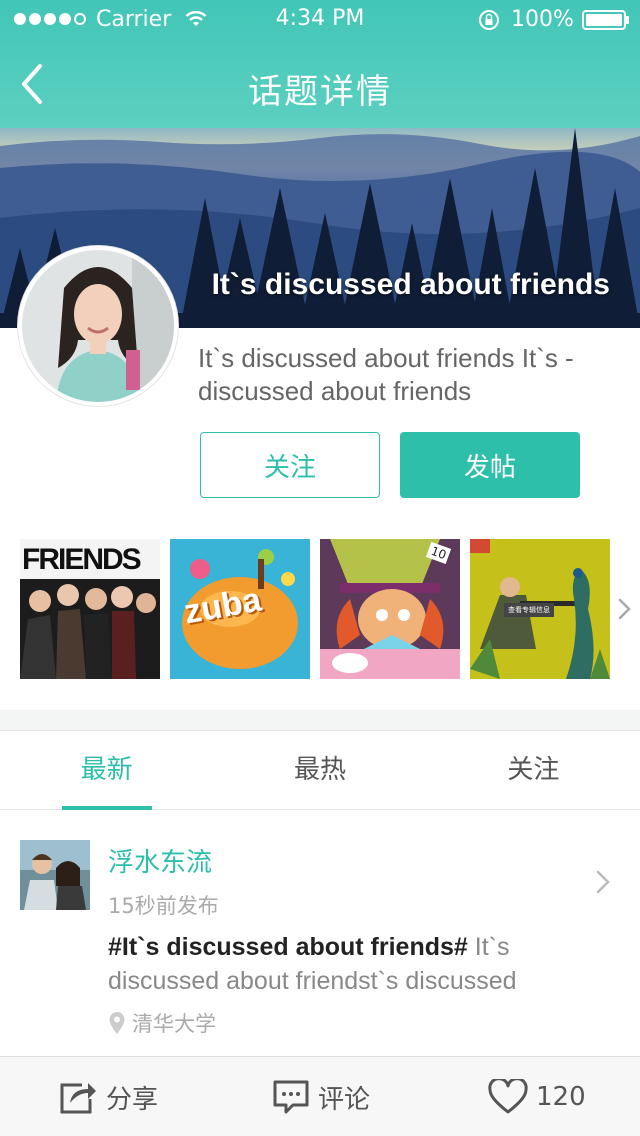 This screenshot has width=640, height=1136. What do you see at coordinates (390, 609) in the screenshot?
I see `thumbnail-hatter: 10` at bounding box center [390, 609].